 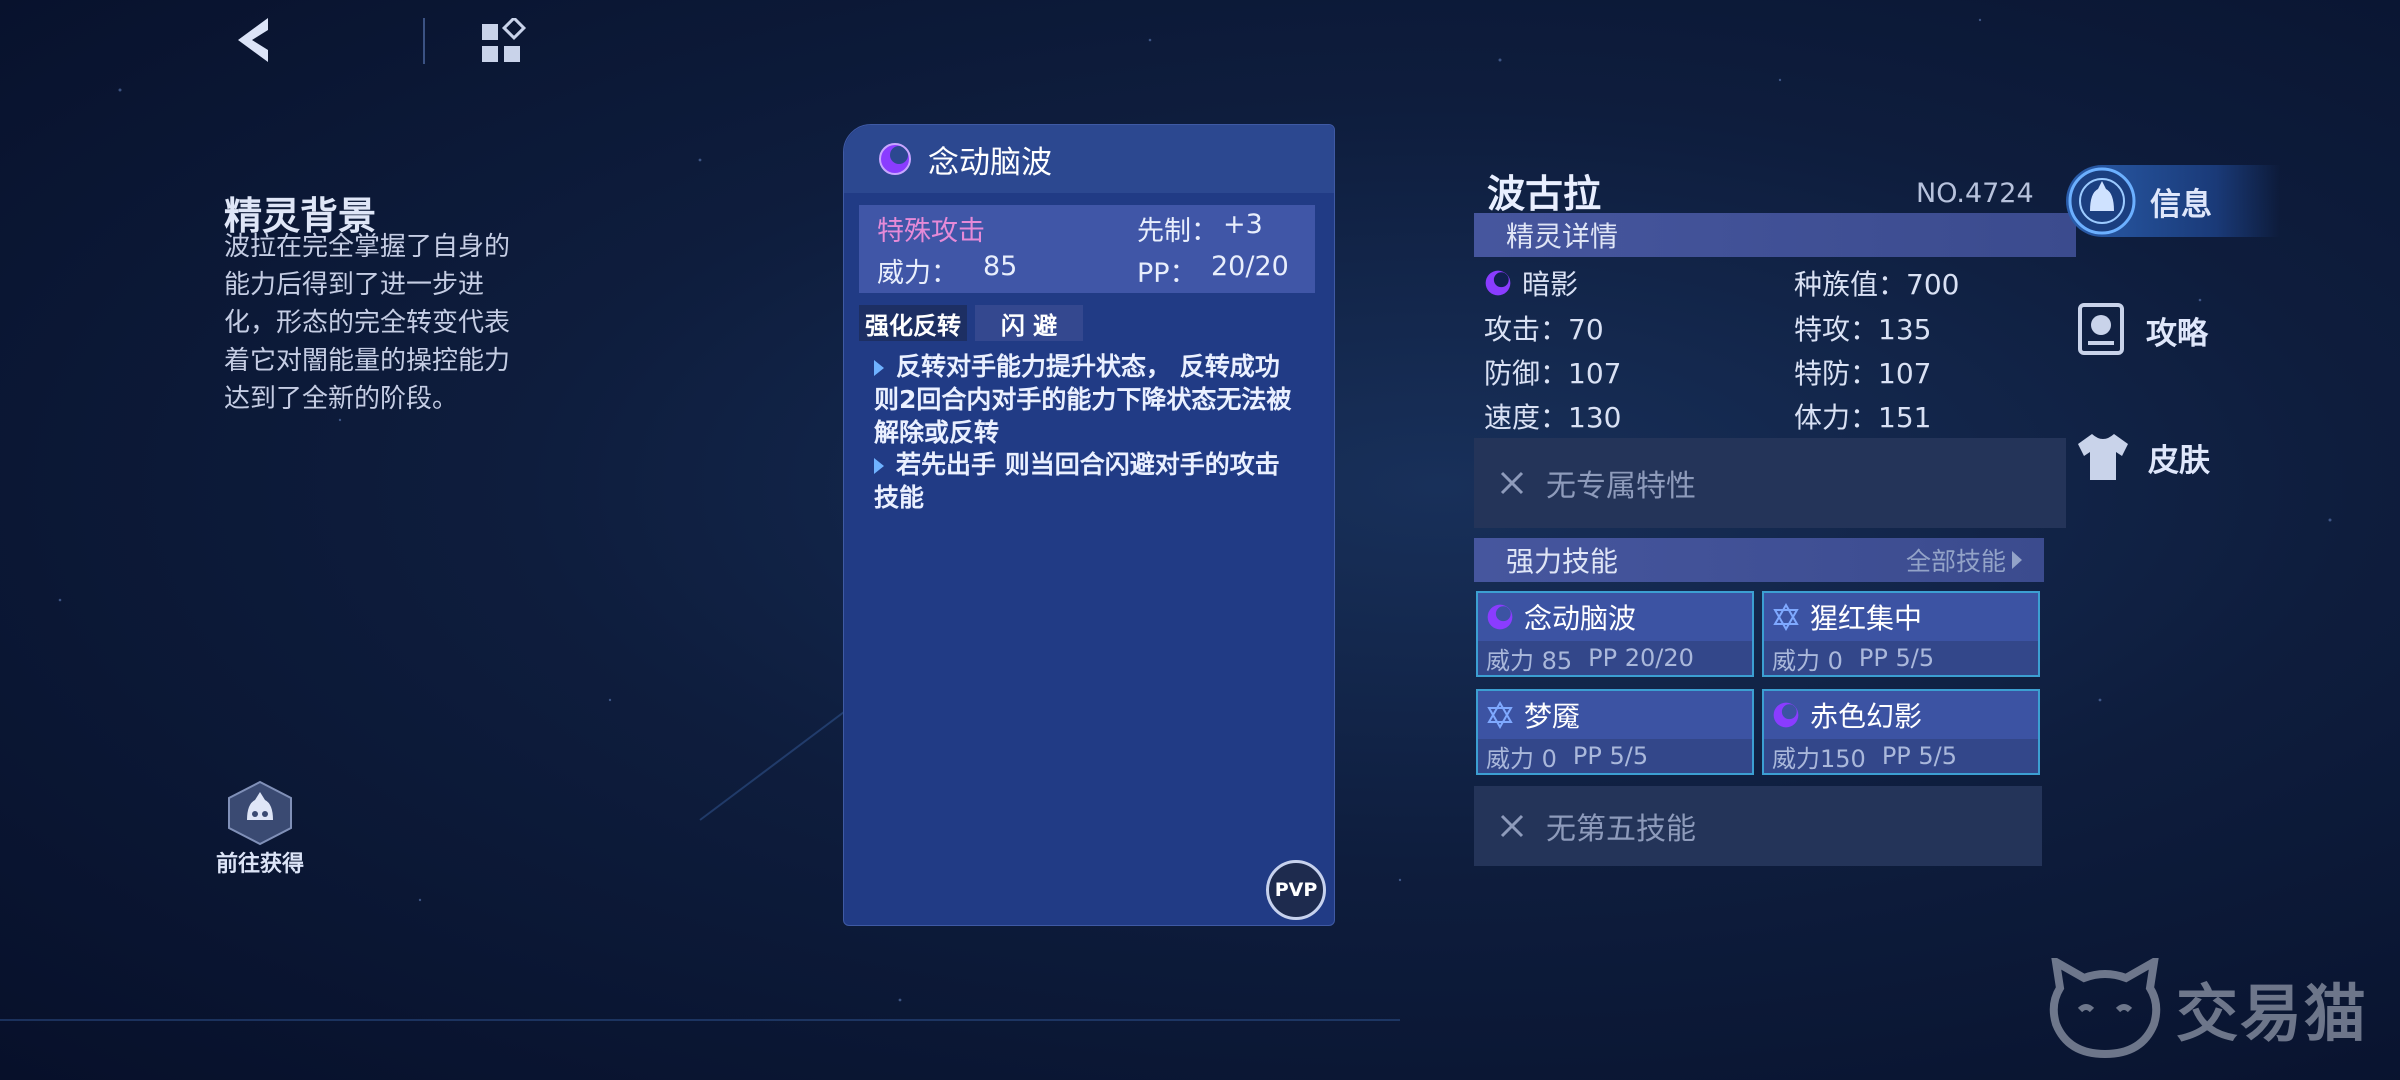 What do you see at coordinates (990, 162) in the screenshot?
I see `skill-name: 念动脑波` at bounding box center [990, 162].